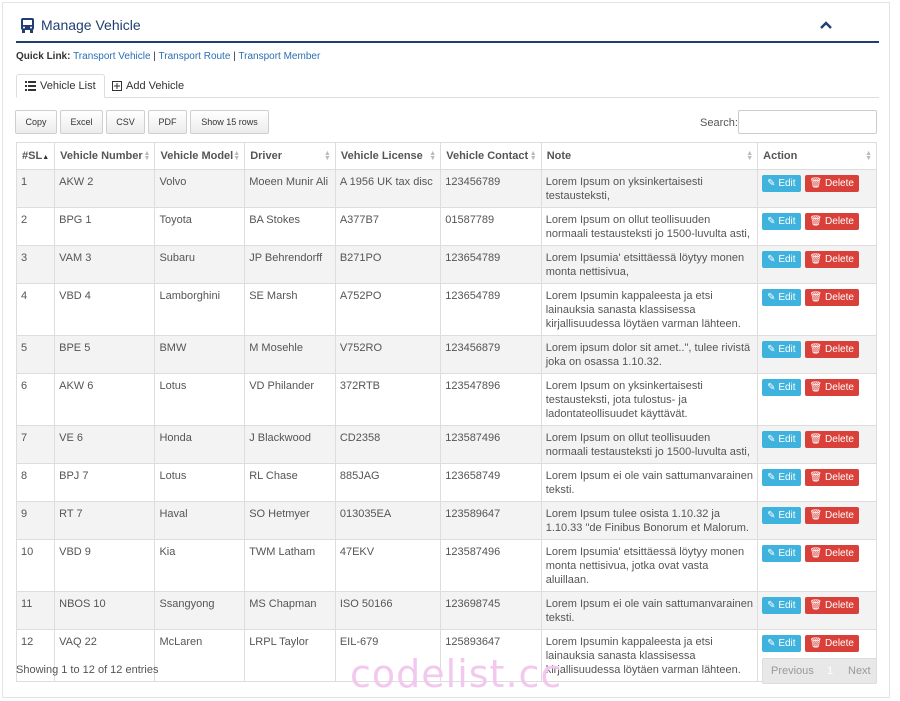 Image resolution: width=900 pixels, height=701 pixels. What do you see at coordinates (167, 122) in the screenshot?
I see `pdf-button: PDF` at bounding box center [167, 122].